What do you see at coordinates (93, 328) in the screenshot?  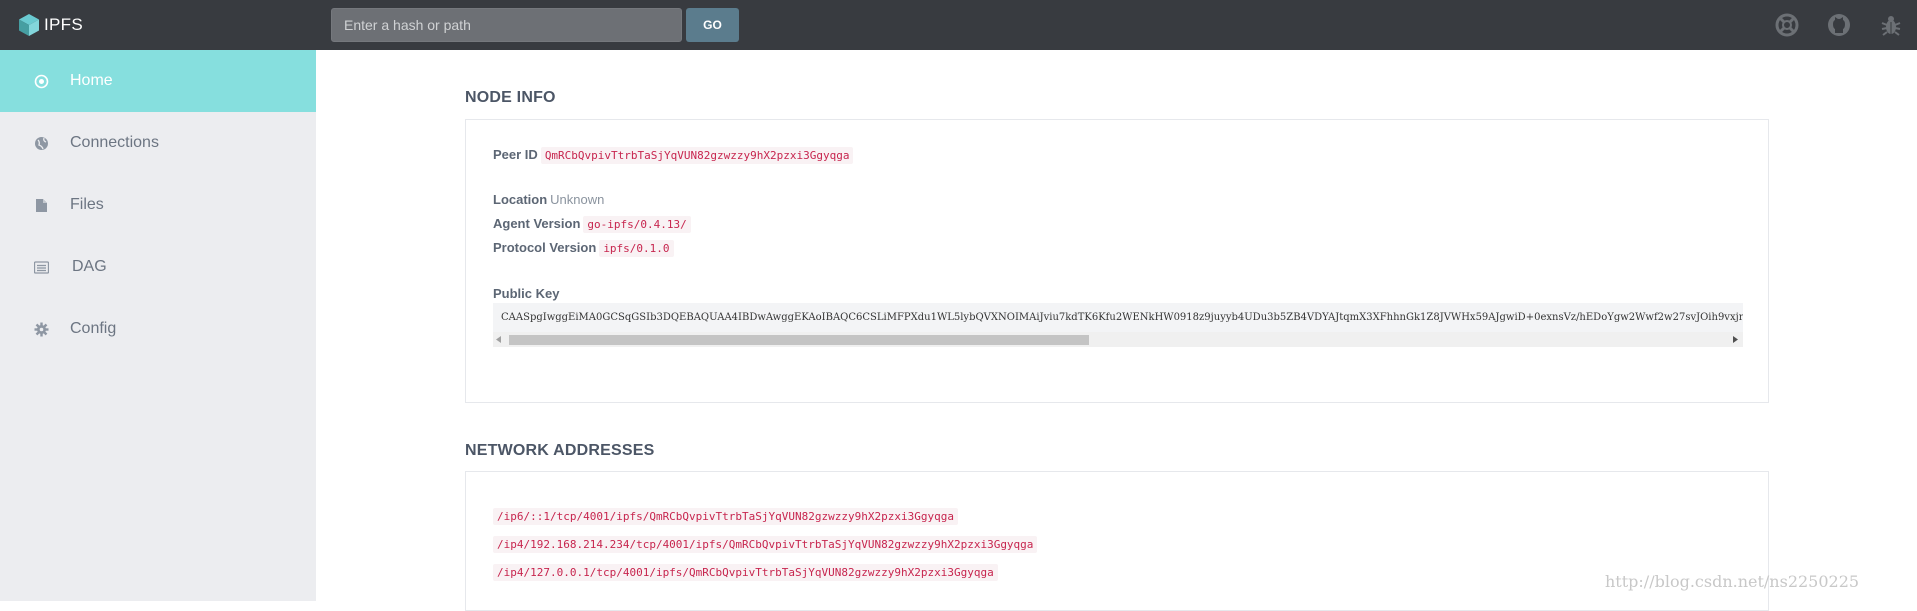 I see `sidebar-item-label: Config` at bounding box center [93, 328].